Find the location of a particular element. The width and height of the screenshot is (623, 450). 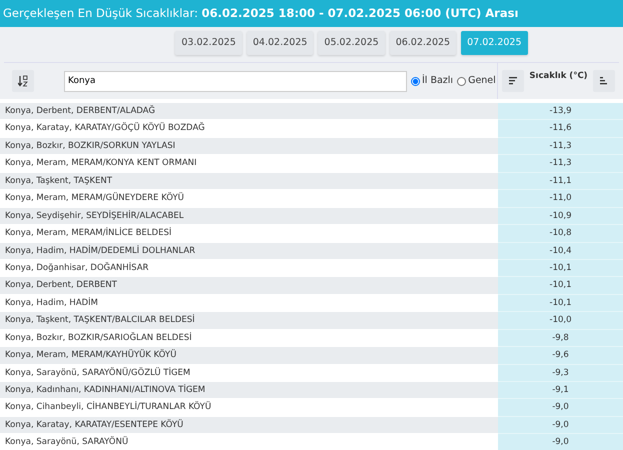

date-tab: 06.02.2025 is located at coordinates (423, 43).